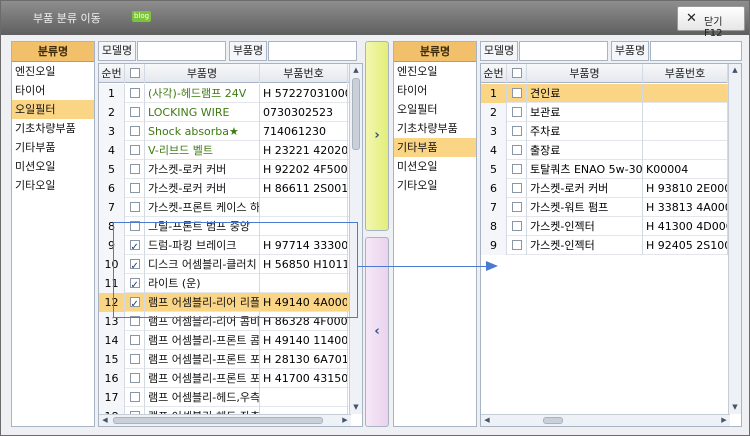 Image resolution: width=750 pixels, height=436 pixels. Describe the element at coordinates (494, 73) in the screenshot. I see `col-no: 순번` at that location.